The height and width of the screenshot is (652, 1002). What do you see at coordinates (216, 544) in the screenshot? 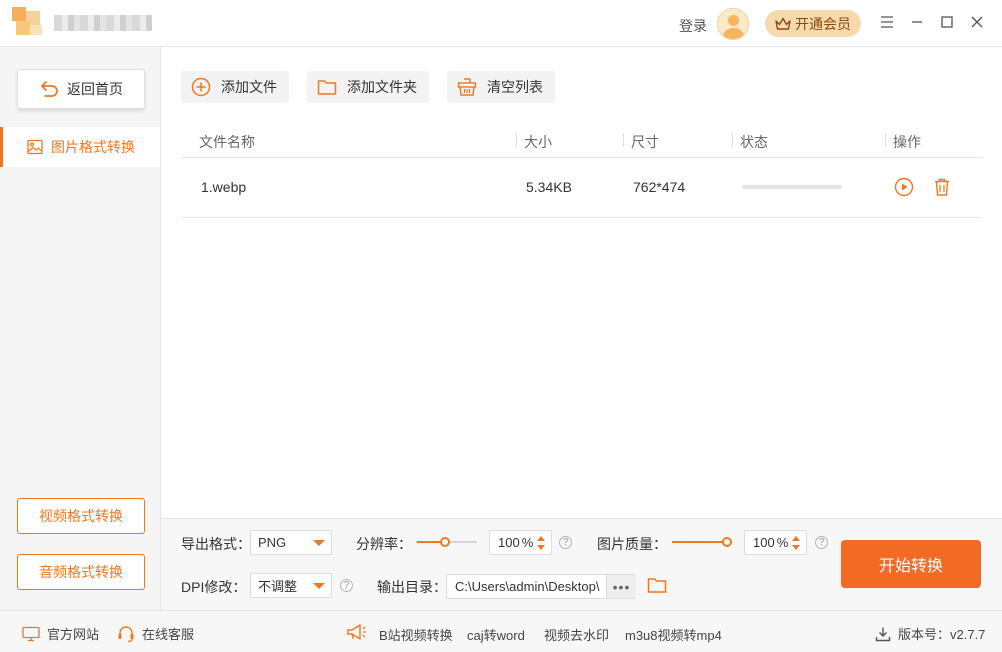
I see `export-format-label: 导出格式：` at bounding box center [216, 544].